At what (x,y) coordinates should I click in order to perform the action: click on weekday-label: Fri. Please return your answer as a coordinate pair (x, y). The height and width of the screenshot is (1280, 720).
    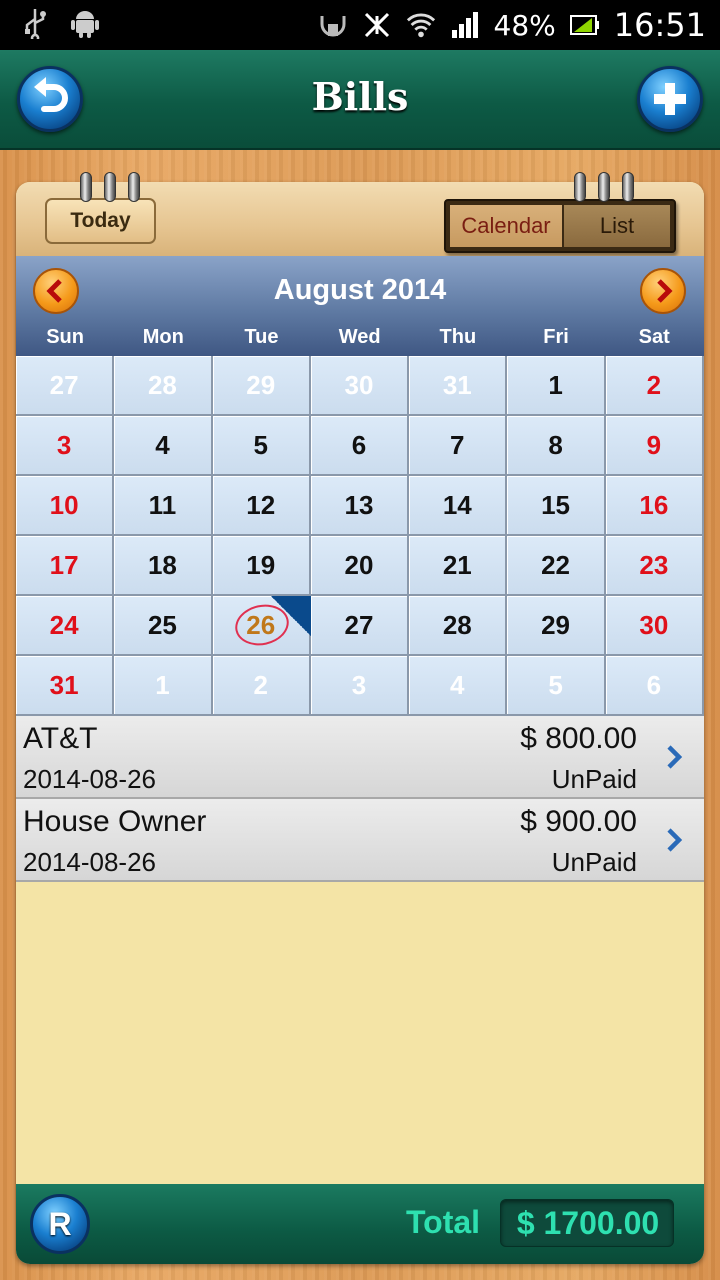
    Looking at the image, I should click on (556, 337).